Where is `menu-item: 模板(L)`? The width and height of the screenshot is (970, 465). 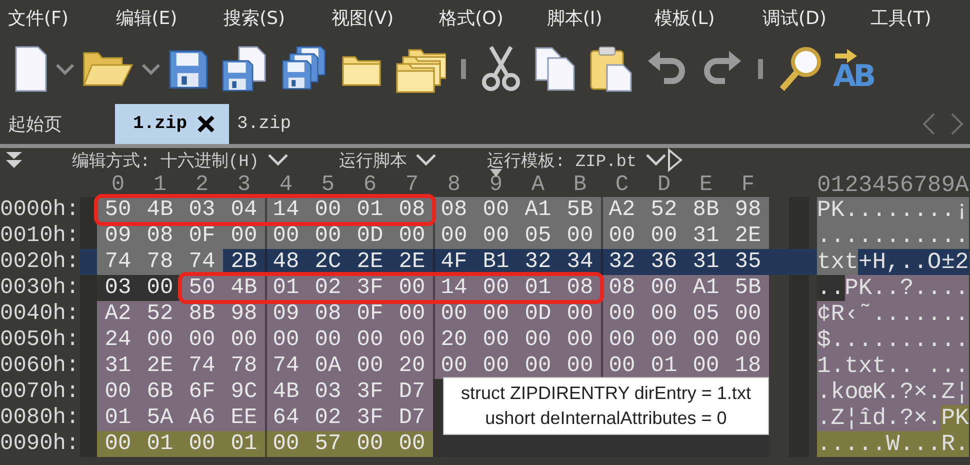 menu-item: 模板(L) is located at coordinates (700, 18).